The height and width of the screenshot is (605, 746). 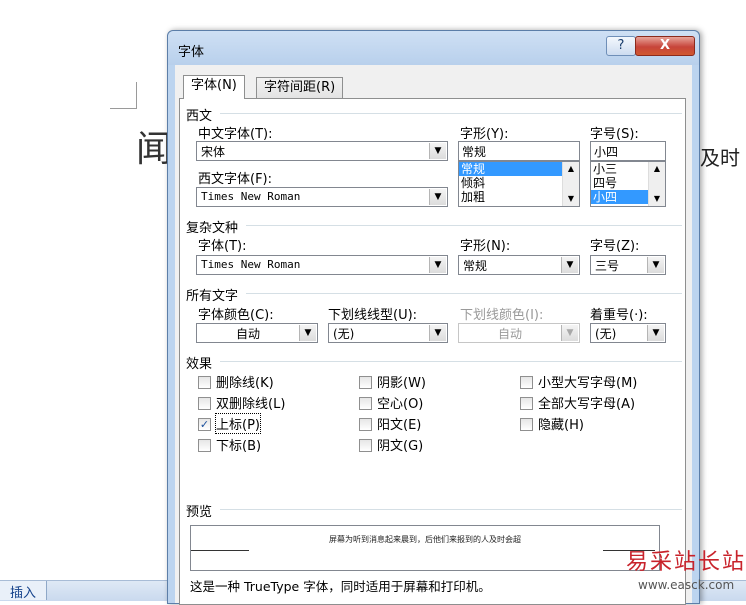 What do you see at coordinates (606, 152) in the screenshot?
I see `size-input-value: 小四` at bounding box center [606, 152].